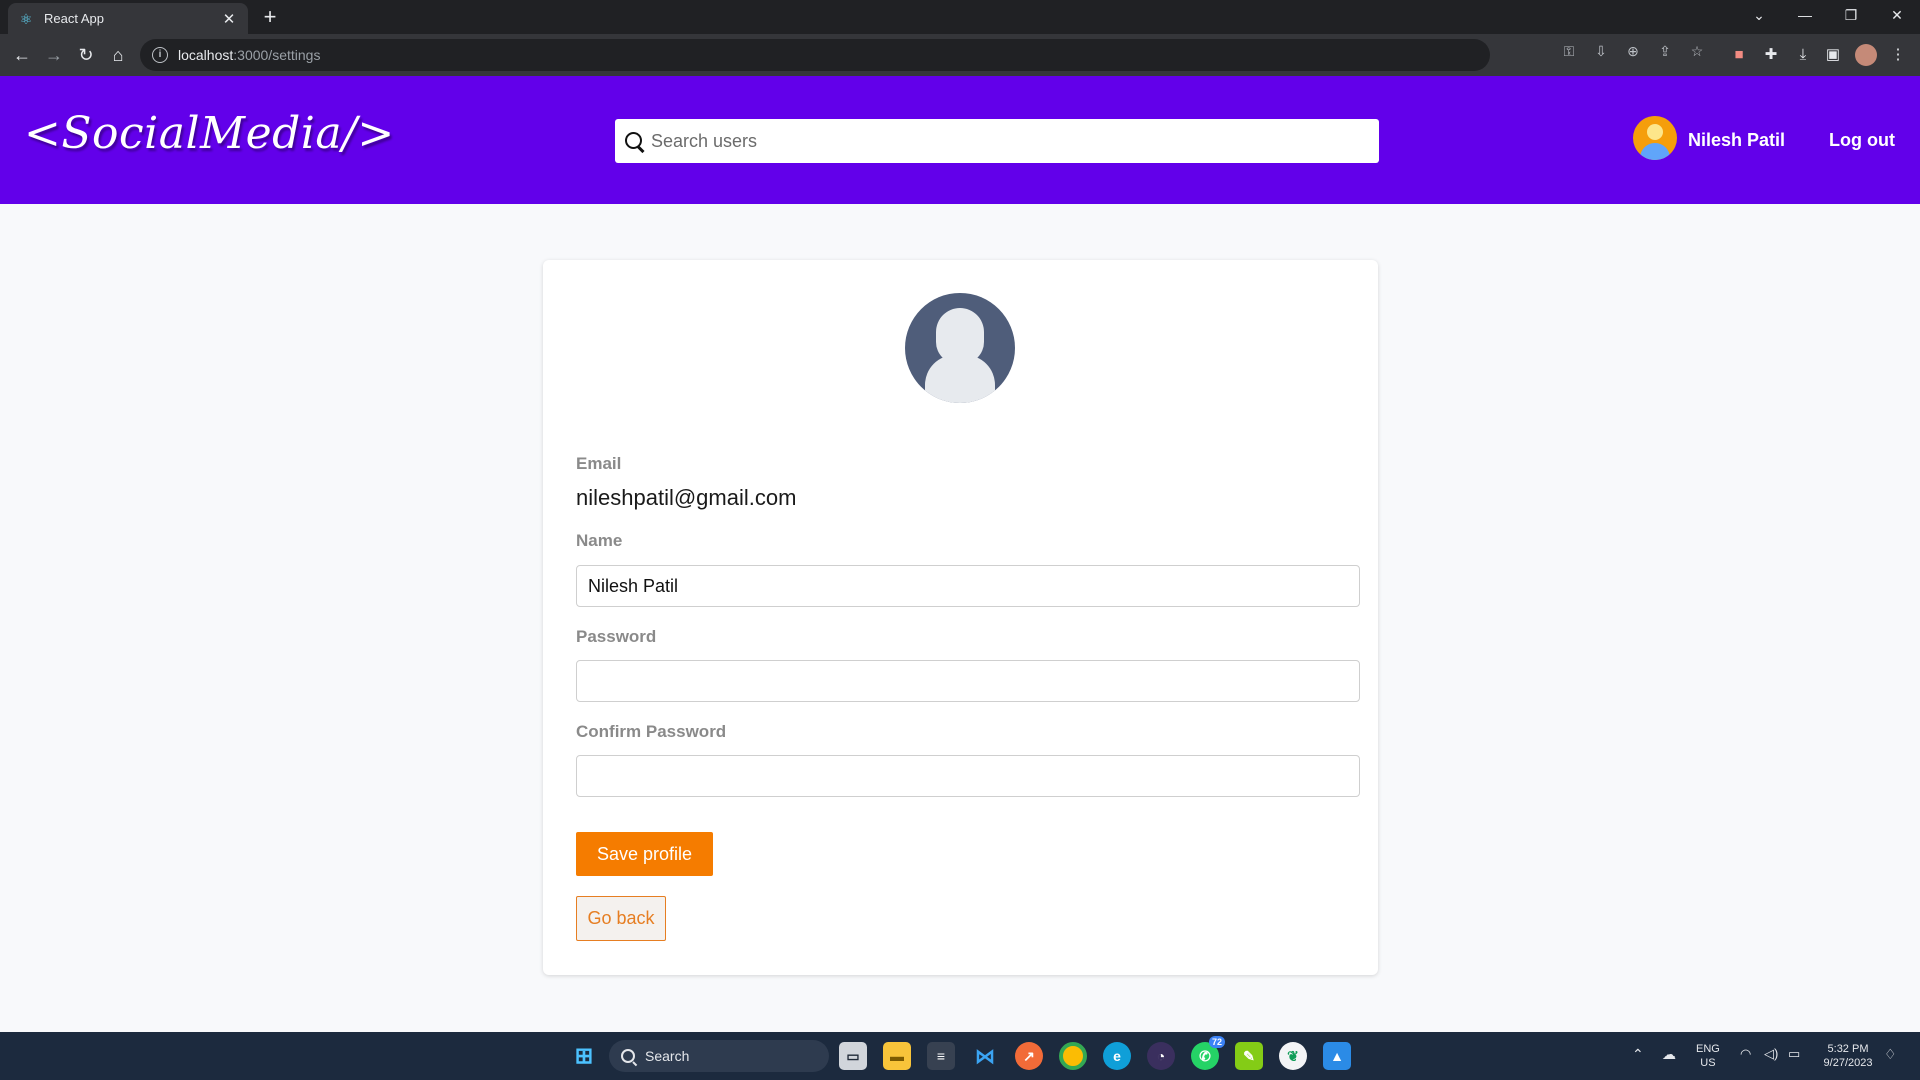 This screenshot has width=1920, height=1080. What do you see at coordinates (584, 1056) in the screenshot?
I see `windows-start-icon: ⊞` at bounding box center [584, 1056].